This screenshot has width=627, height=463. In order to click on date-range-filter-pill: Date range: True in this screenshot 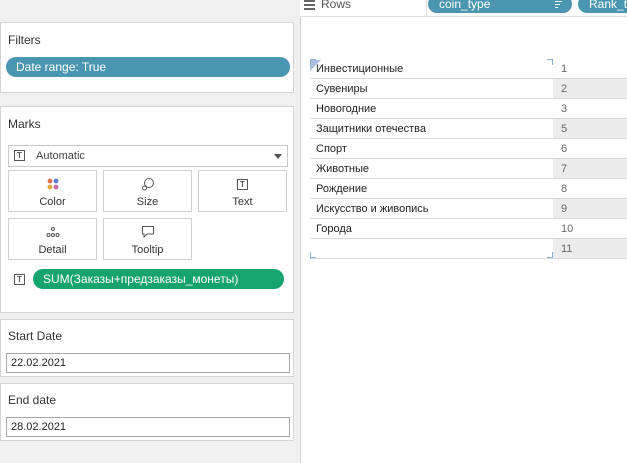, I will do `click(148, 67)`.